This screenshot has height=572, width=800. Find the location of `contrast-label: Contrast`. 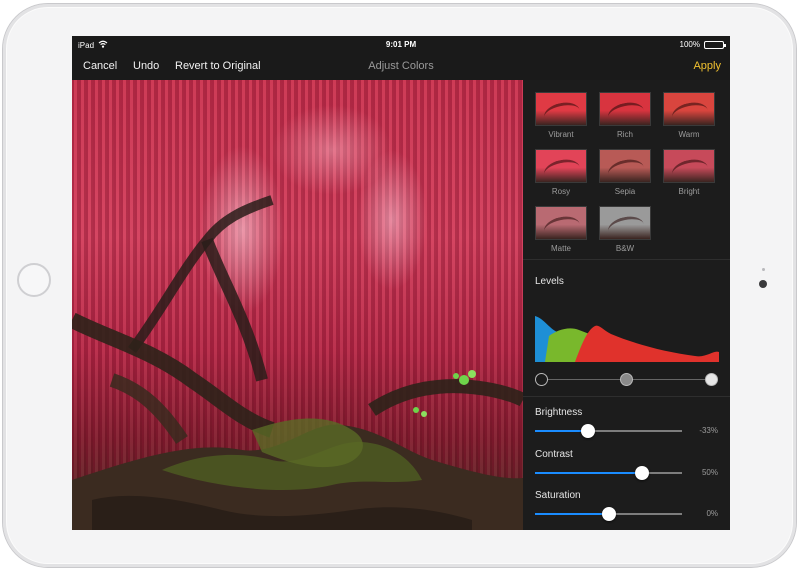

contrast-label: Contrast is located at coordinates (554, 454).